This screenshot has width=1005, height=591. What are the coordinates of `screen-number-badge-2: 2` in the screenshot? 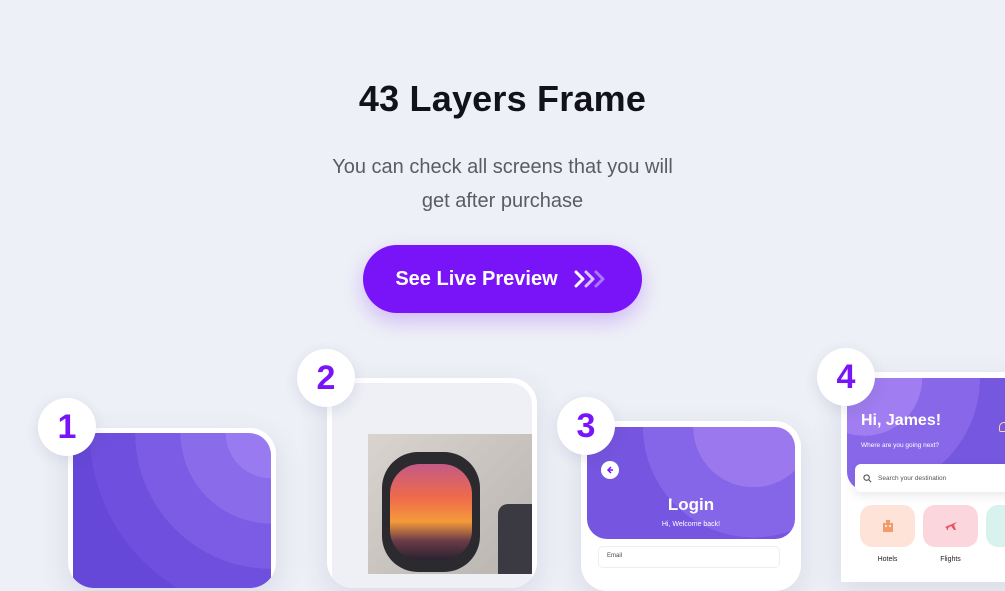 It's located at (326, 378).